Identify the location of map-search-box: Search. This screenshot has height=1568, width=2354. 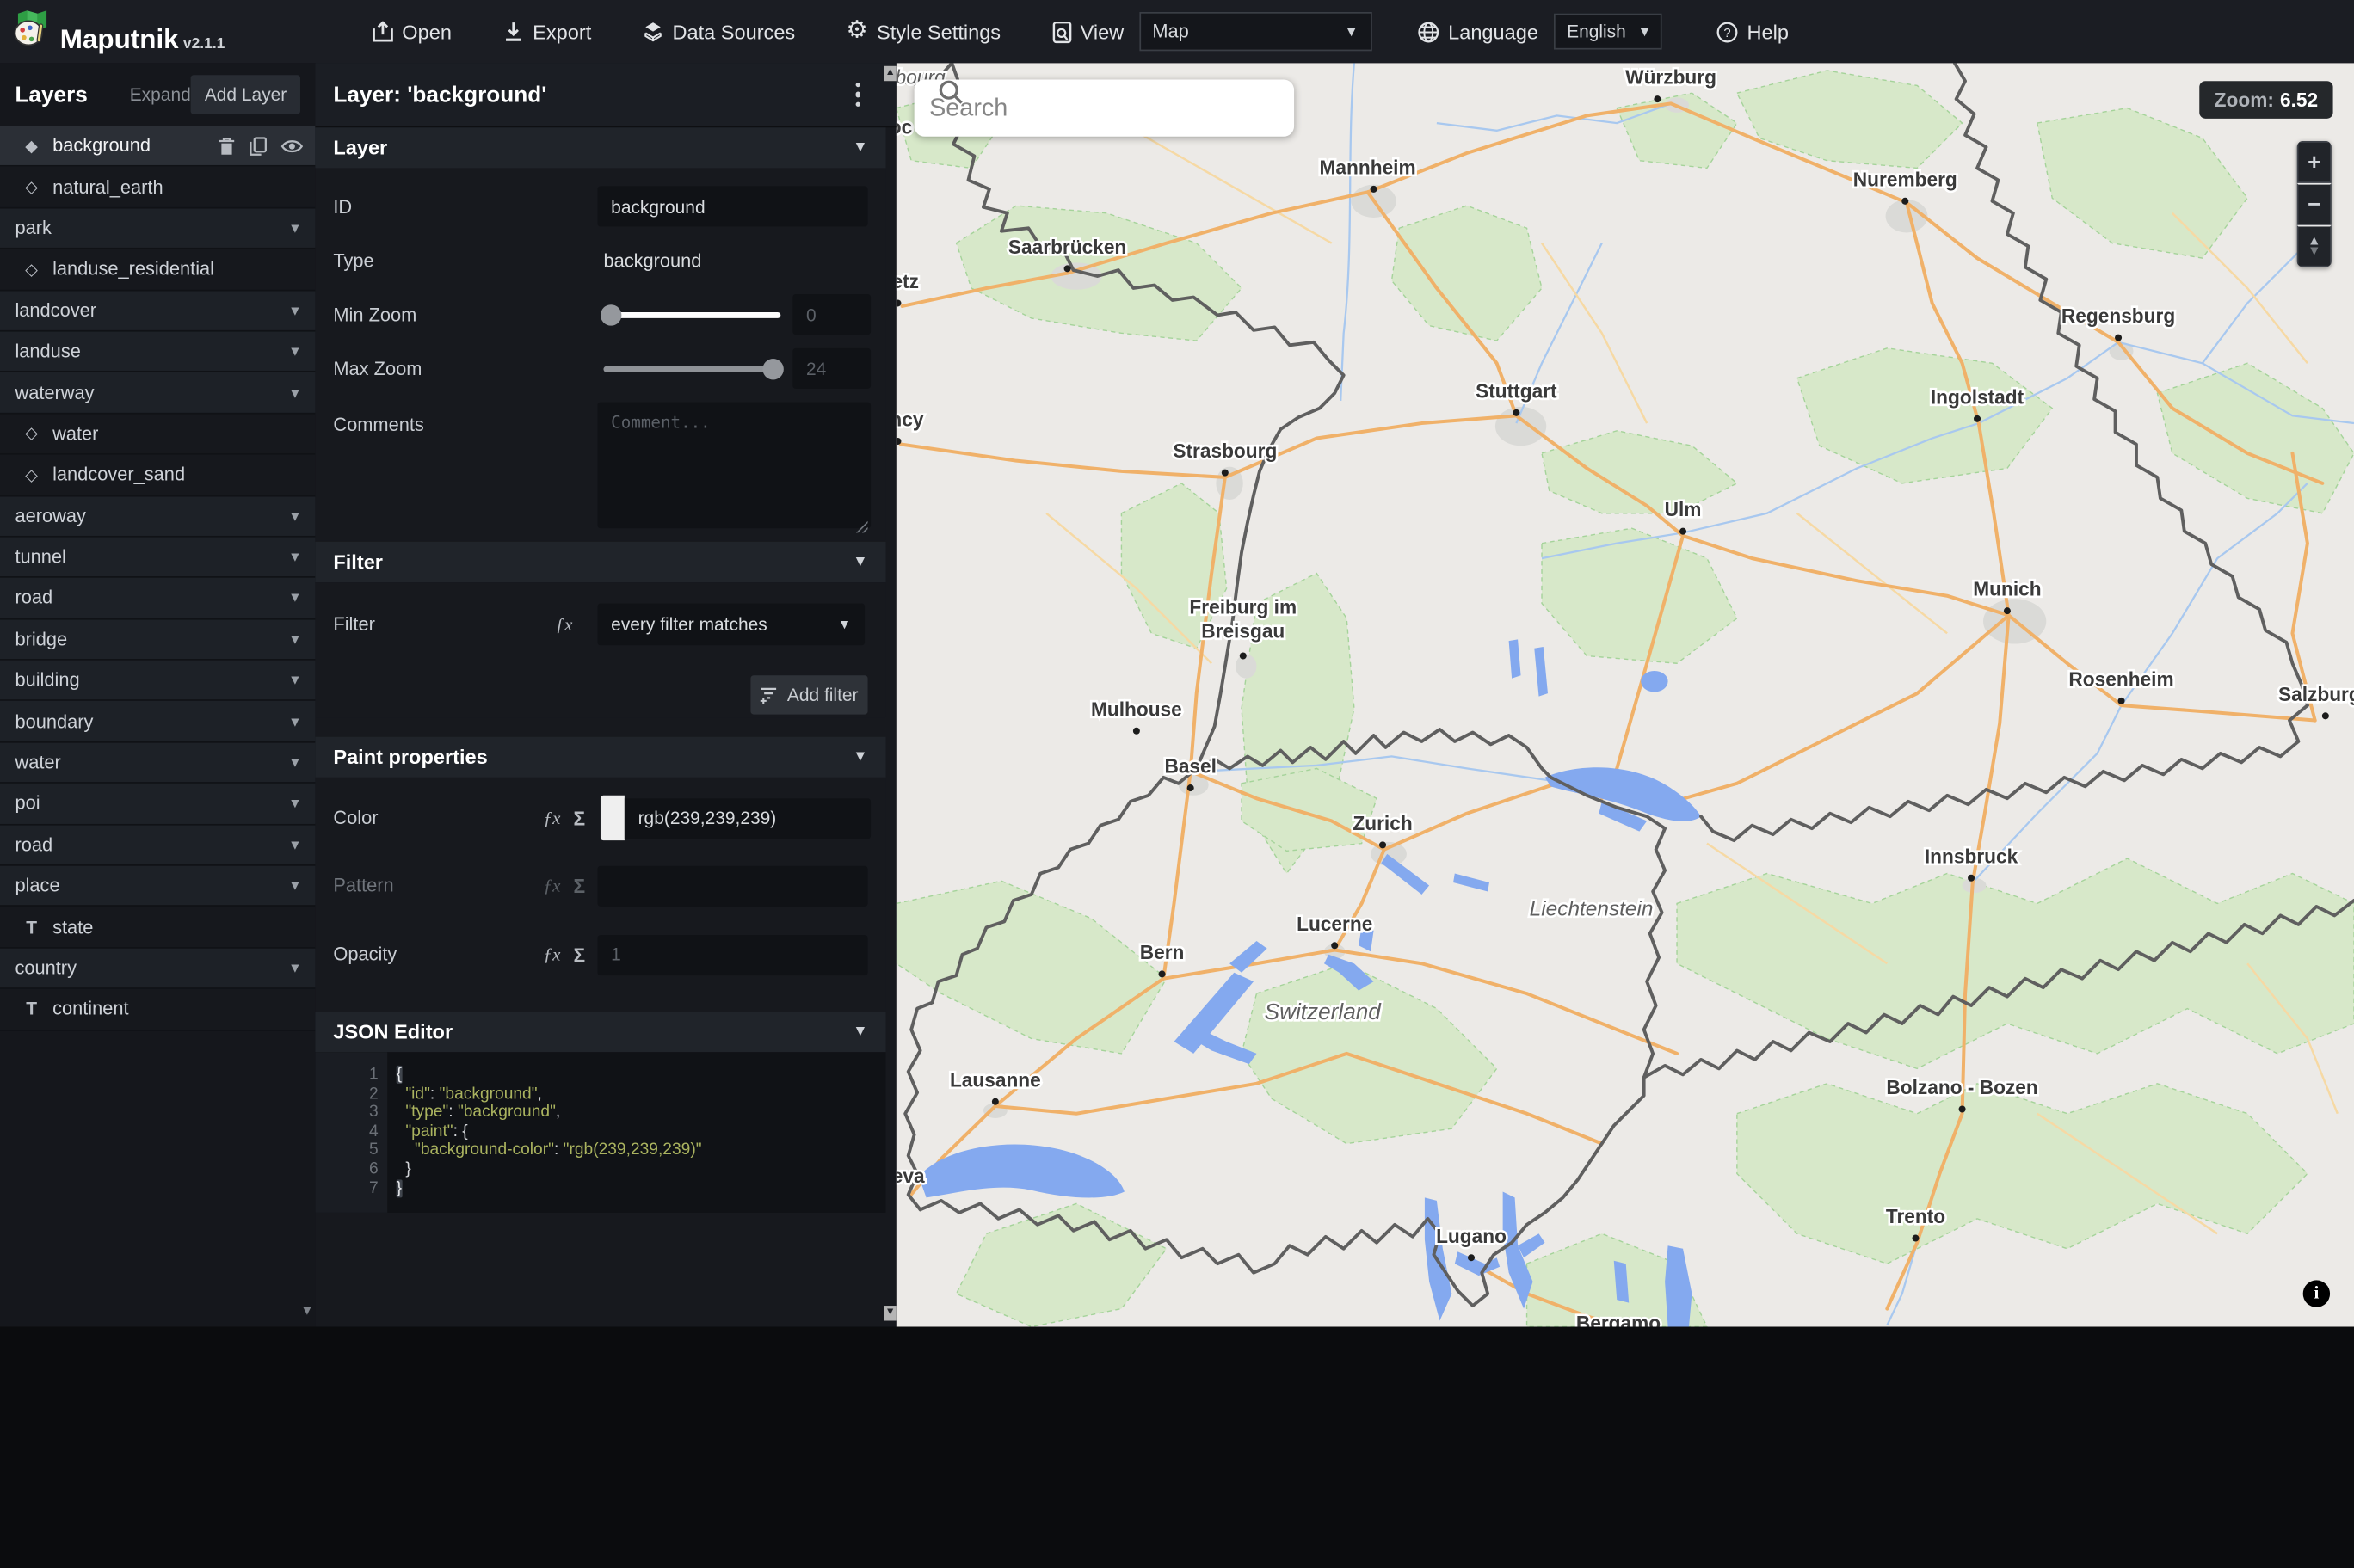
(1104, 108).